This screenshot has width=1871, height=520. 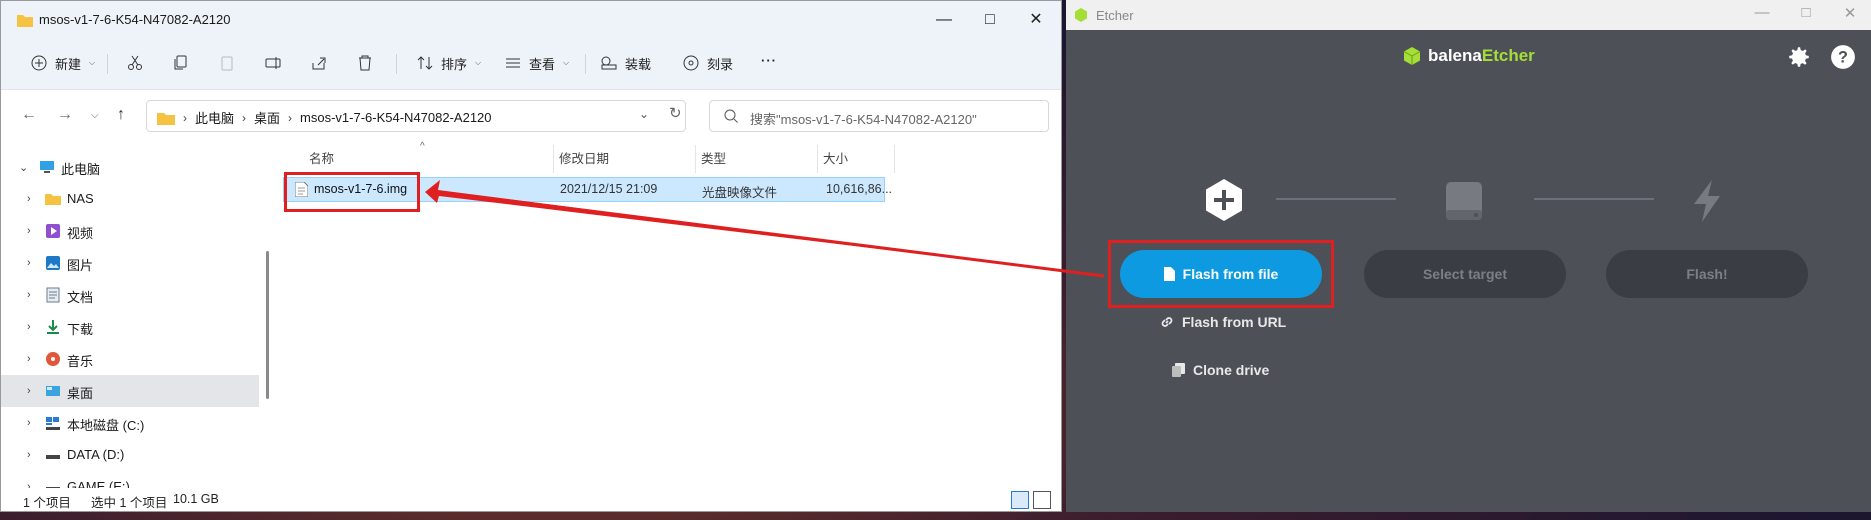 I want to click on sidebar-scrollbar, so click(x=267, y=325).